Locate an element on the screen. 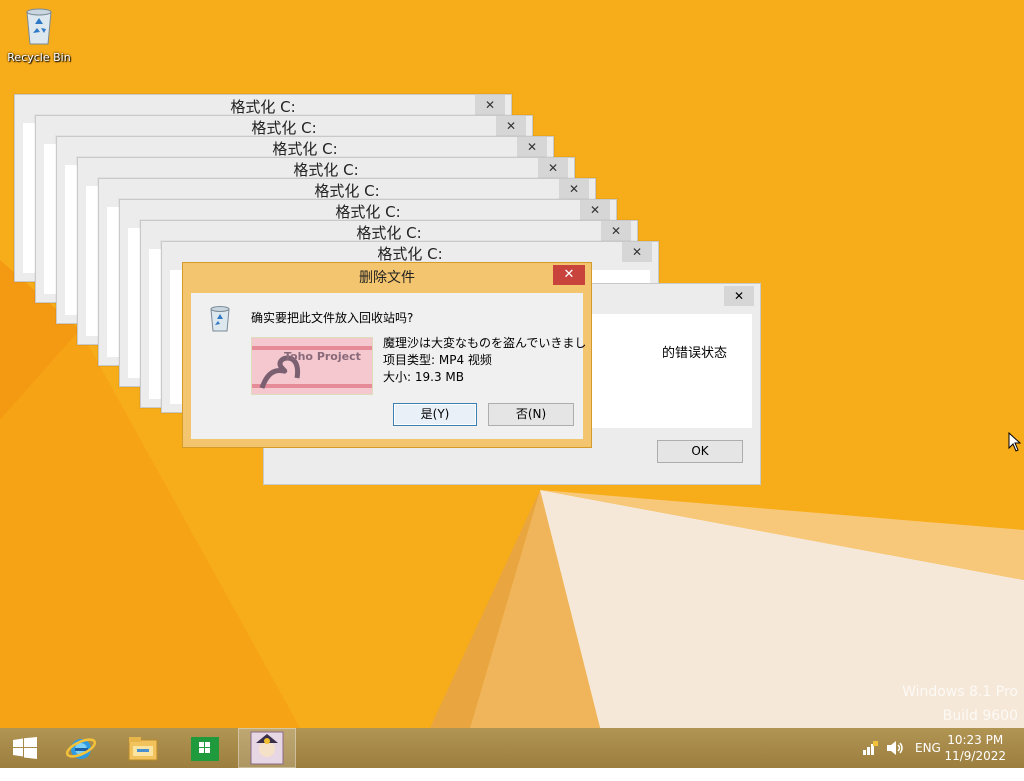 This screenshot has height=781, width=1024. clock-date: 11/9/2022 is located at coordinates (975, 756).